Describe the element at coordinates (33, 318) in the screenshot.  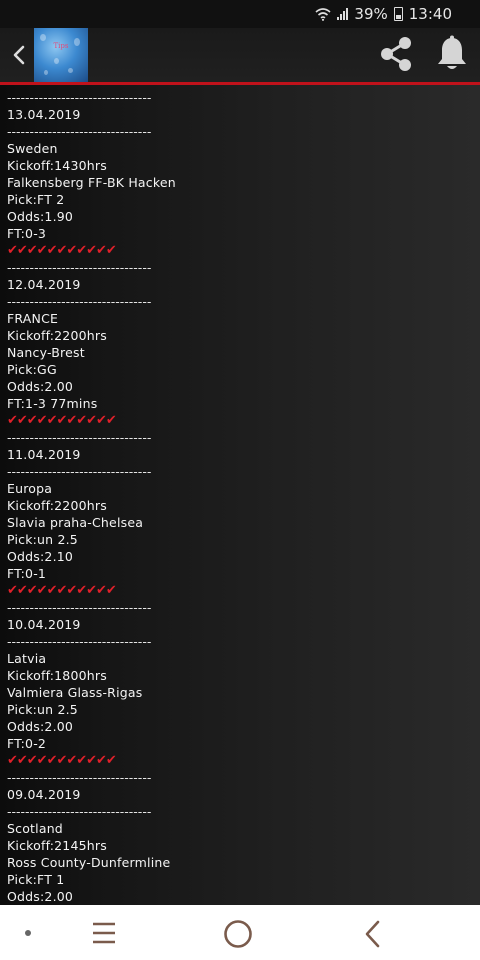
I see `tip-line: FRANCE` at that location.